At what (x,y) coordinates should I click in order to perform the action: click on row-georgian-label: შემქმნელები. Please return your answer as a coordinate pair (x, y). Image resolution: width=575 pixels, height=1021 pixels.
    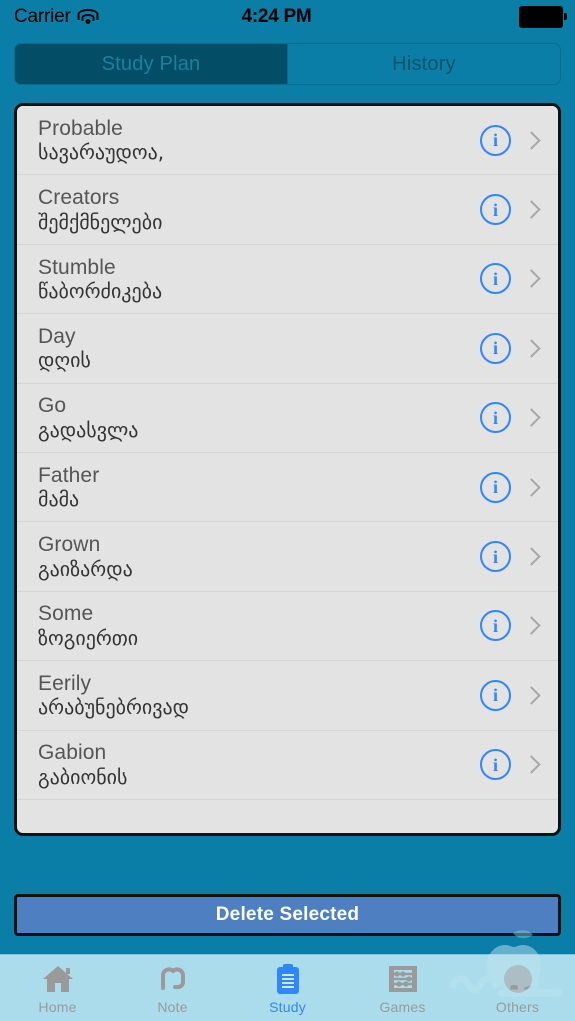
    Looking at the image, I should click on (100, 221).